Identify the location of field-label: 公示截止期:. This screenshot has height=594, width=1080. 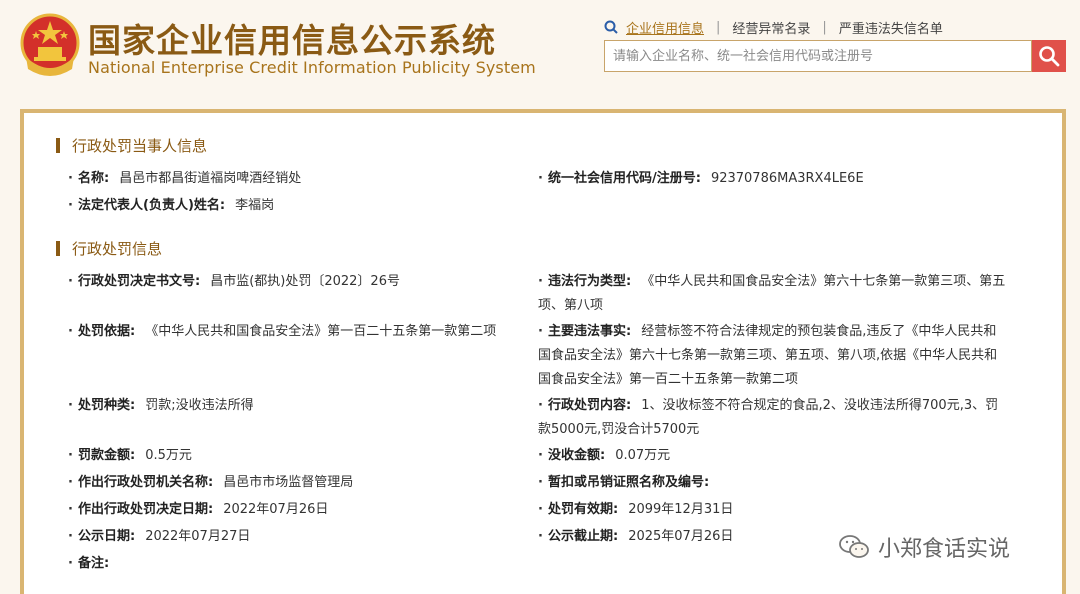
(583, 536).